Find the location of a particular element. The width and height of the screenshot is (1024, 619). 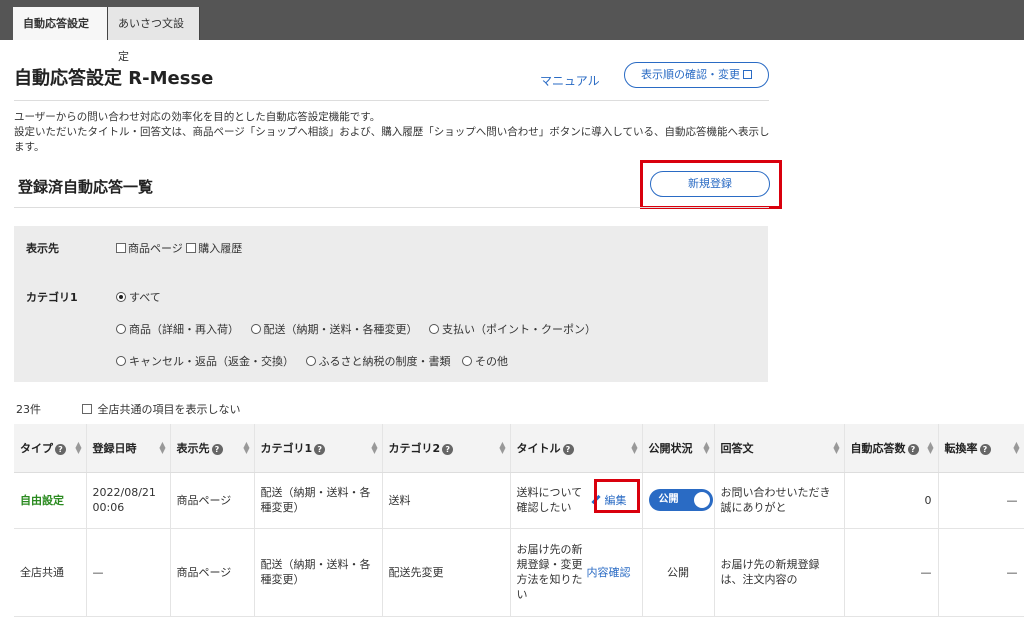

toggle-knob is located at coordinates (701, 500).